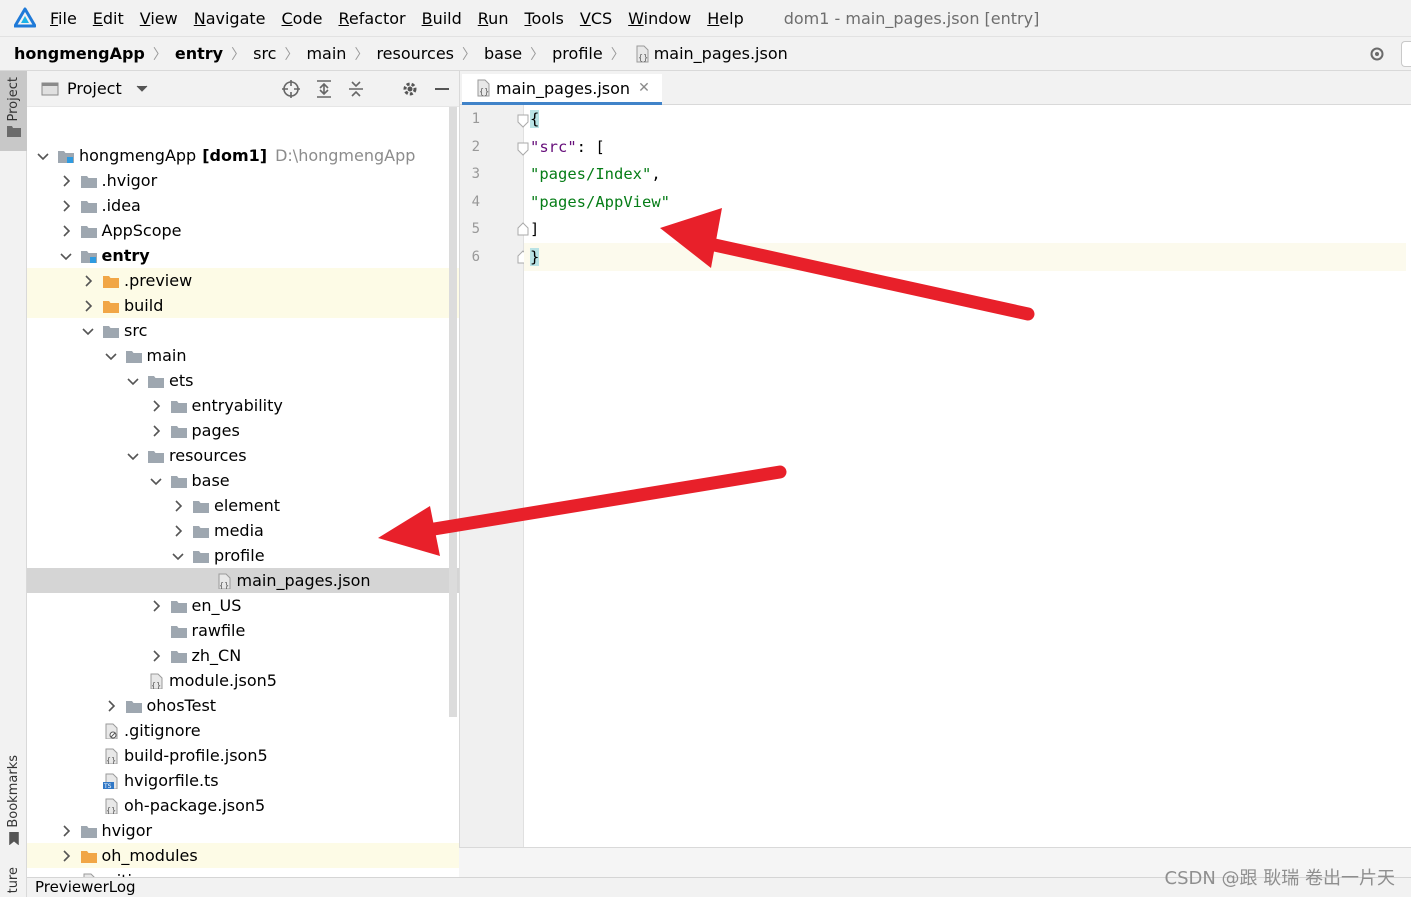  I want to click on tree-item-label: .gitignore, so click(162, 730).